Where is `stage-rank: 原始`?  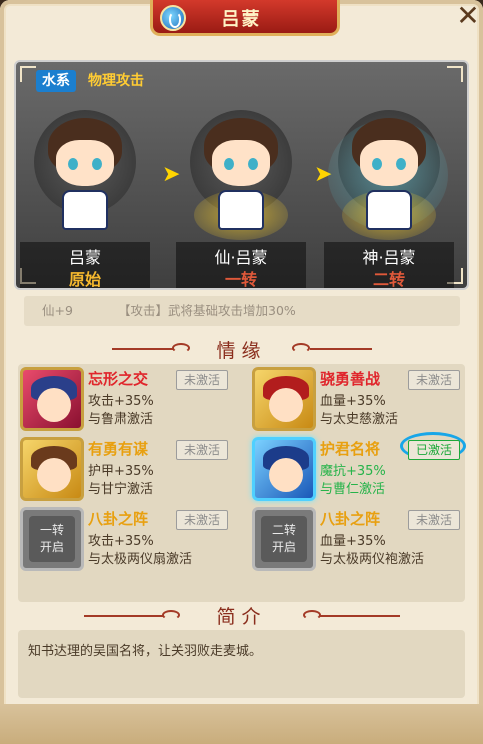
stage-rank: 原始 is located at coordinates (84, 279).